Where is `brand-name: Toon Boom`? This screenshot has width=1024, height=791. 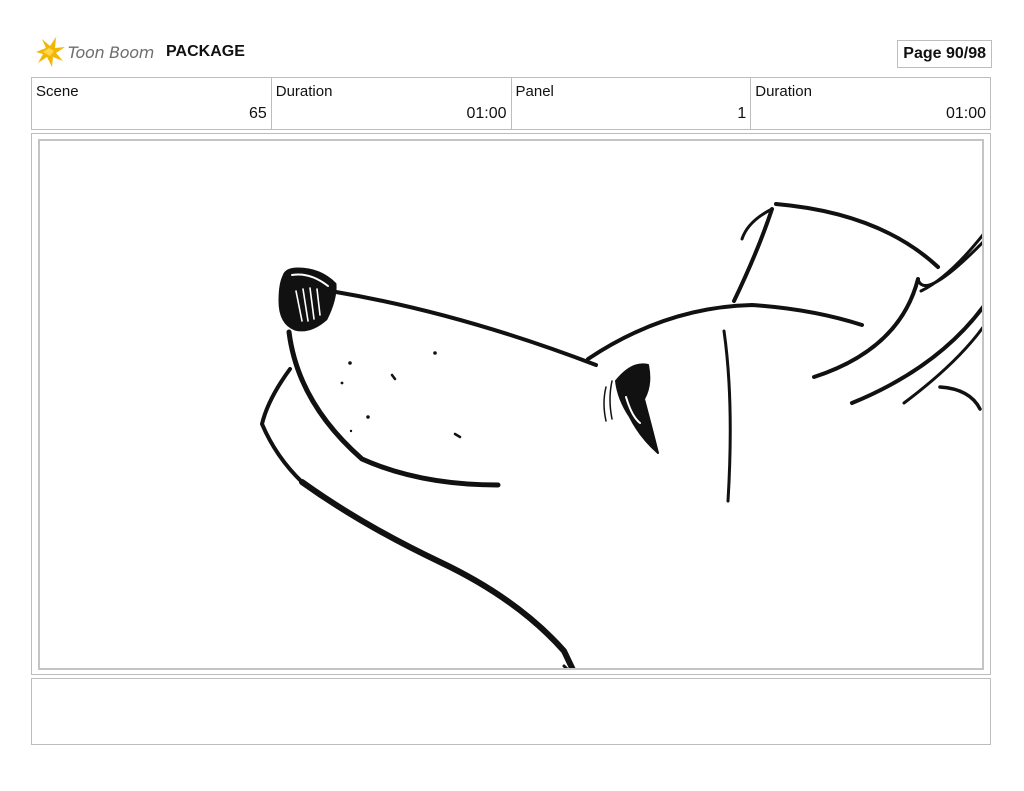
brand-name: Toon Boom is located at coordinates (111, 52).